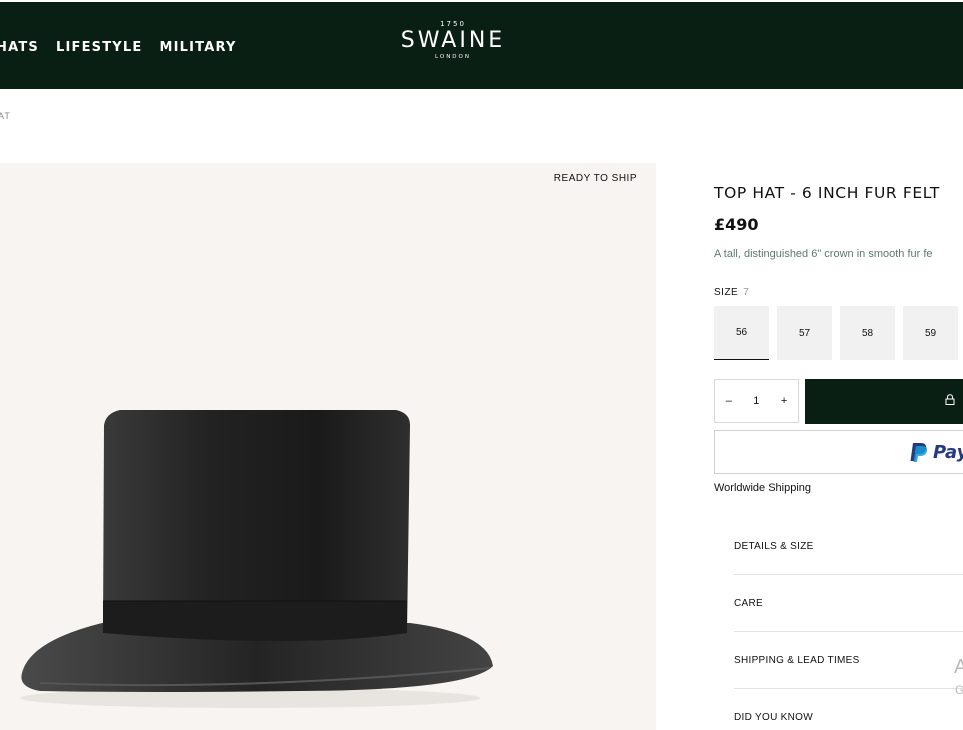 The image size is (963, 730). Describe the element at coordinates (804, 333) in the screenshot. I see `size-option-57: 57` at that location.